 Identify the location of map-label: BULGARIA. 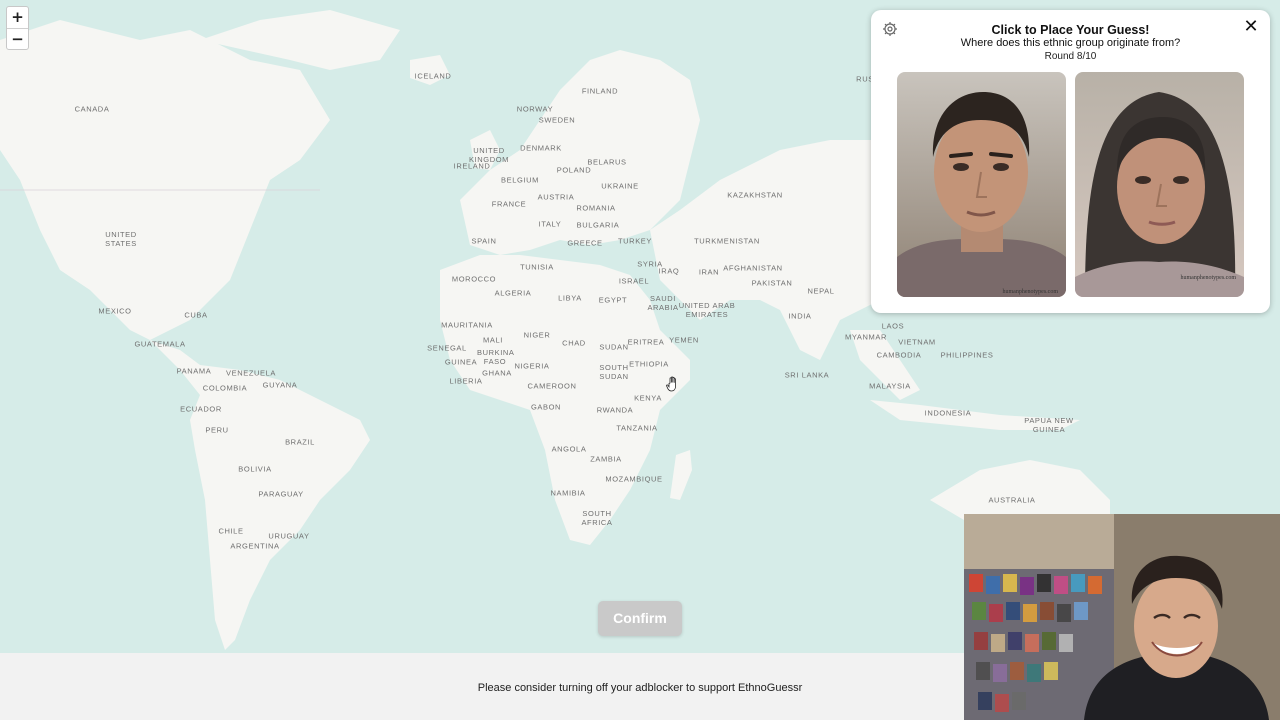
(598, 225).